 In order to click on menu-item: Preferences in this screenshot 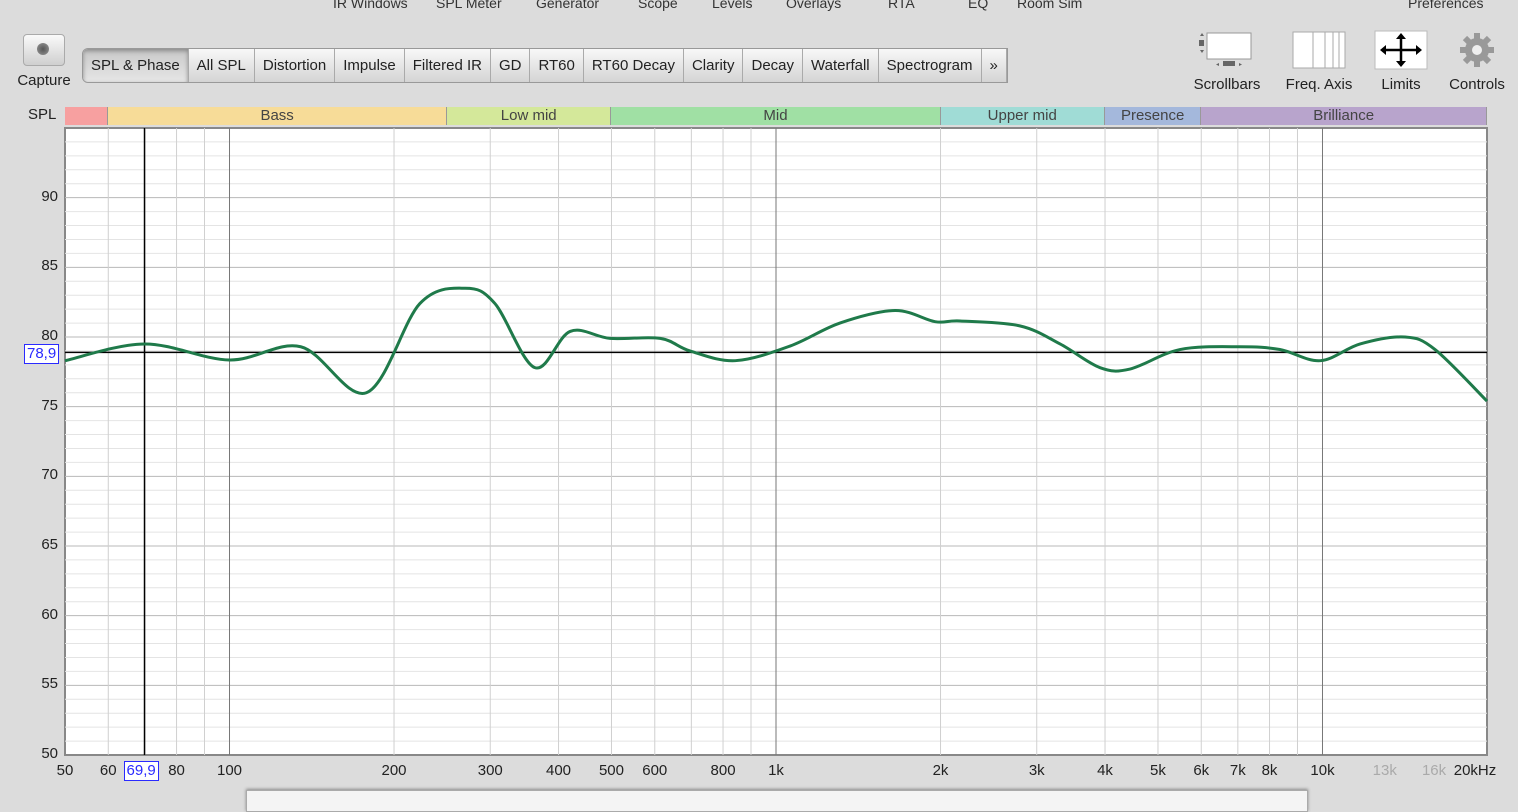, I will do `click(1445, 5)`.